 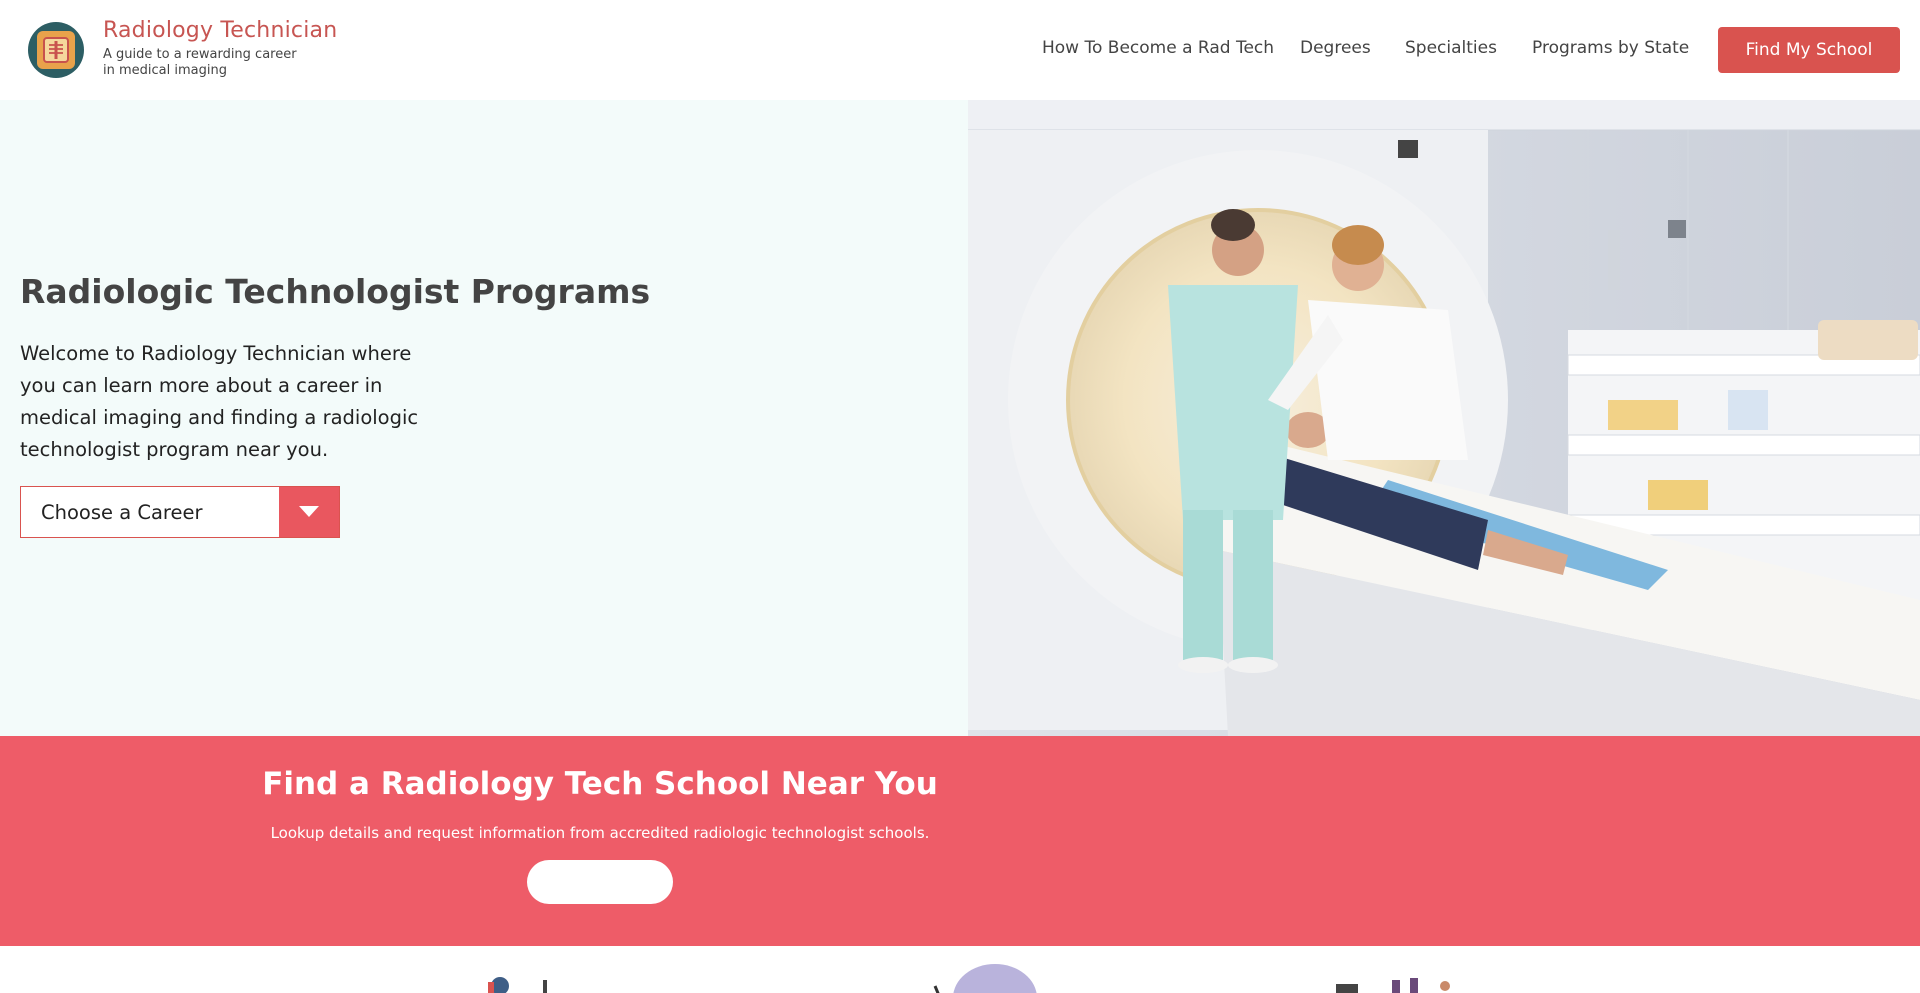 I want to click on xray-chest-icon, so click(x=56, y=50).